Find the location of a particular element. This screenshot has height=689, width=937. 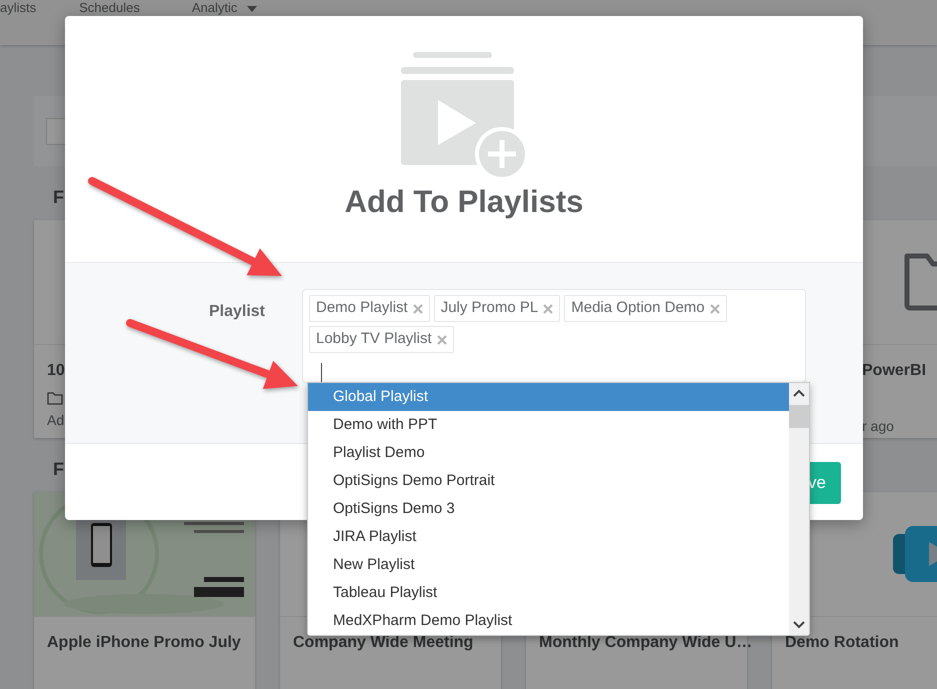

nav-link: Schedules is located at coordinates (109, 7).